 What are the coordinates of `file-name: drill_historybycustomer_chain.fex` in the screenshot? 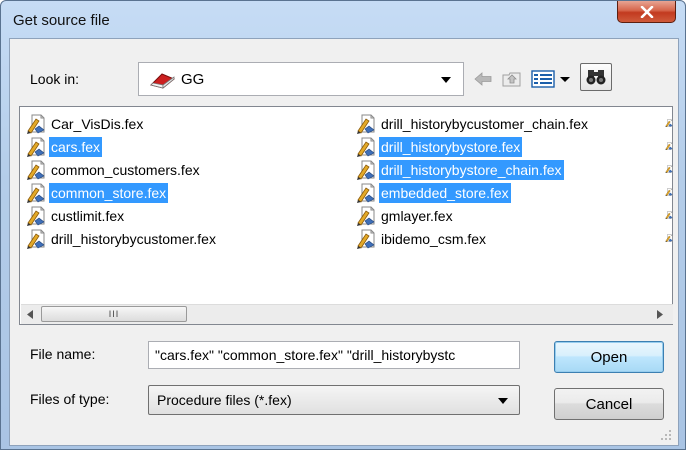 It's located at (484, 124).